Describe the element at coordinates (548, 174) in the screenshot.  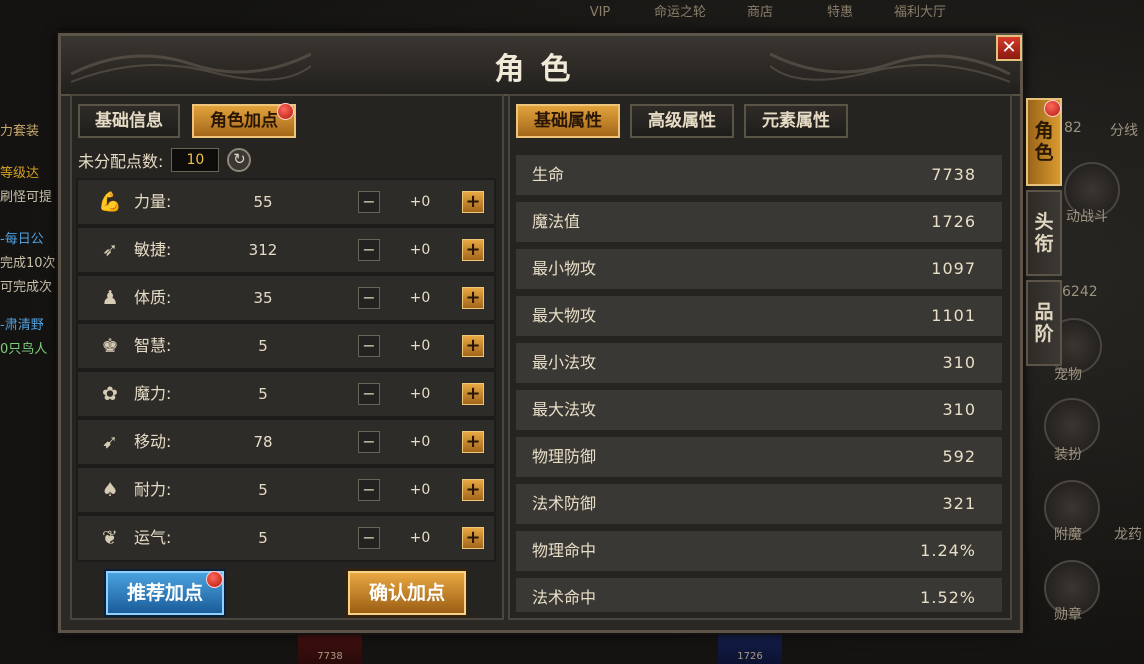
I see `stat-name: 生命` at that location.